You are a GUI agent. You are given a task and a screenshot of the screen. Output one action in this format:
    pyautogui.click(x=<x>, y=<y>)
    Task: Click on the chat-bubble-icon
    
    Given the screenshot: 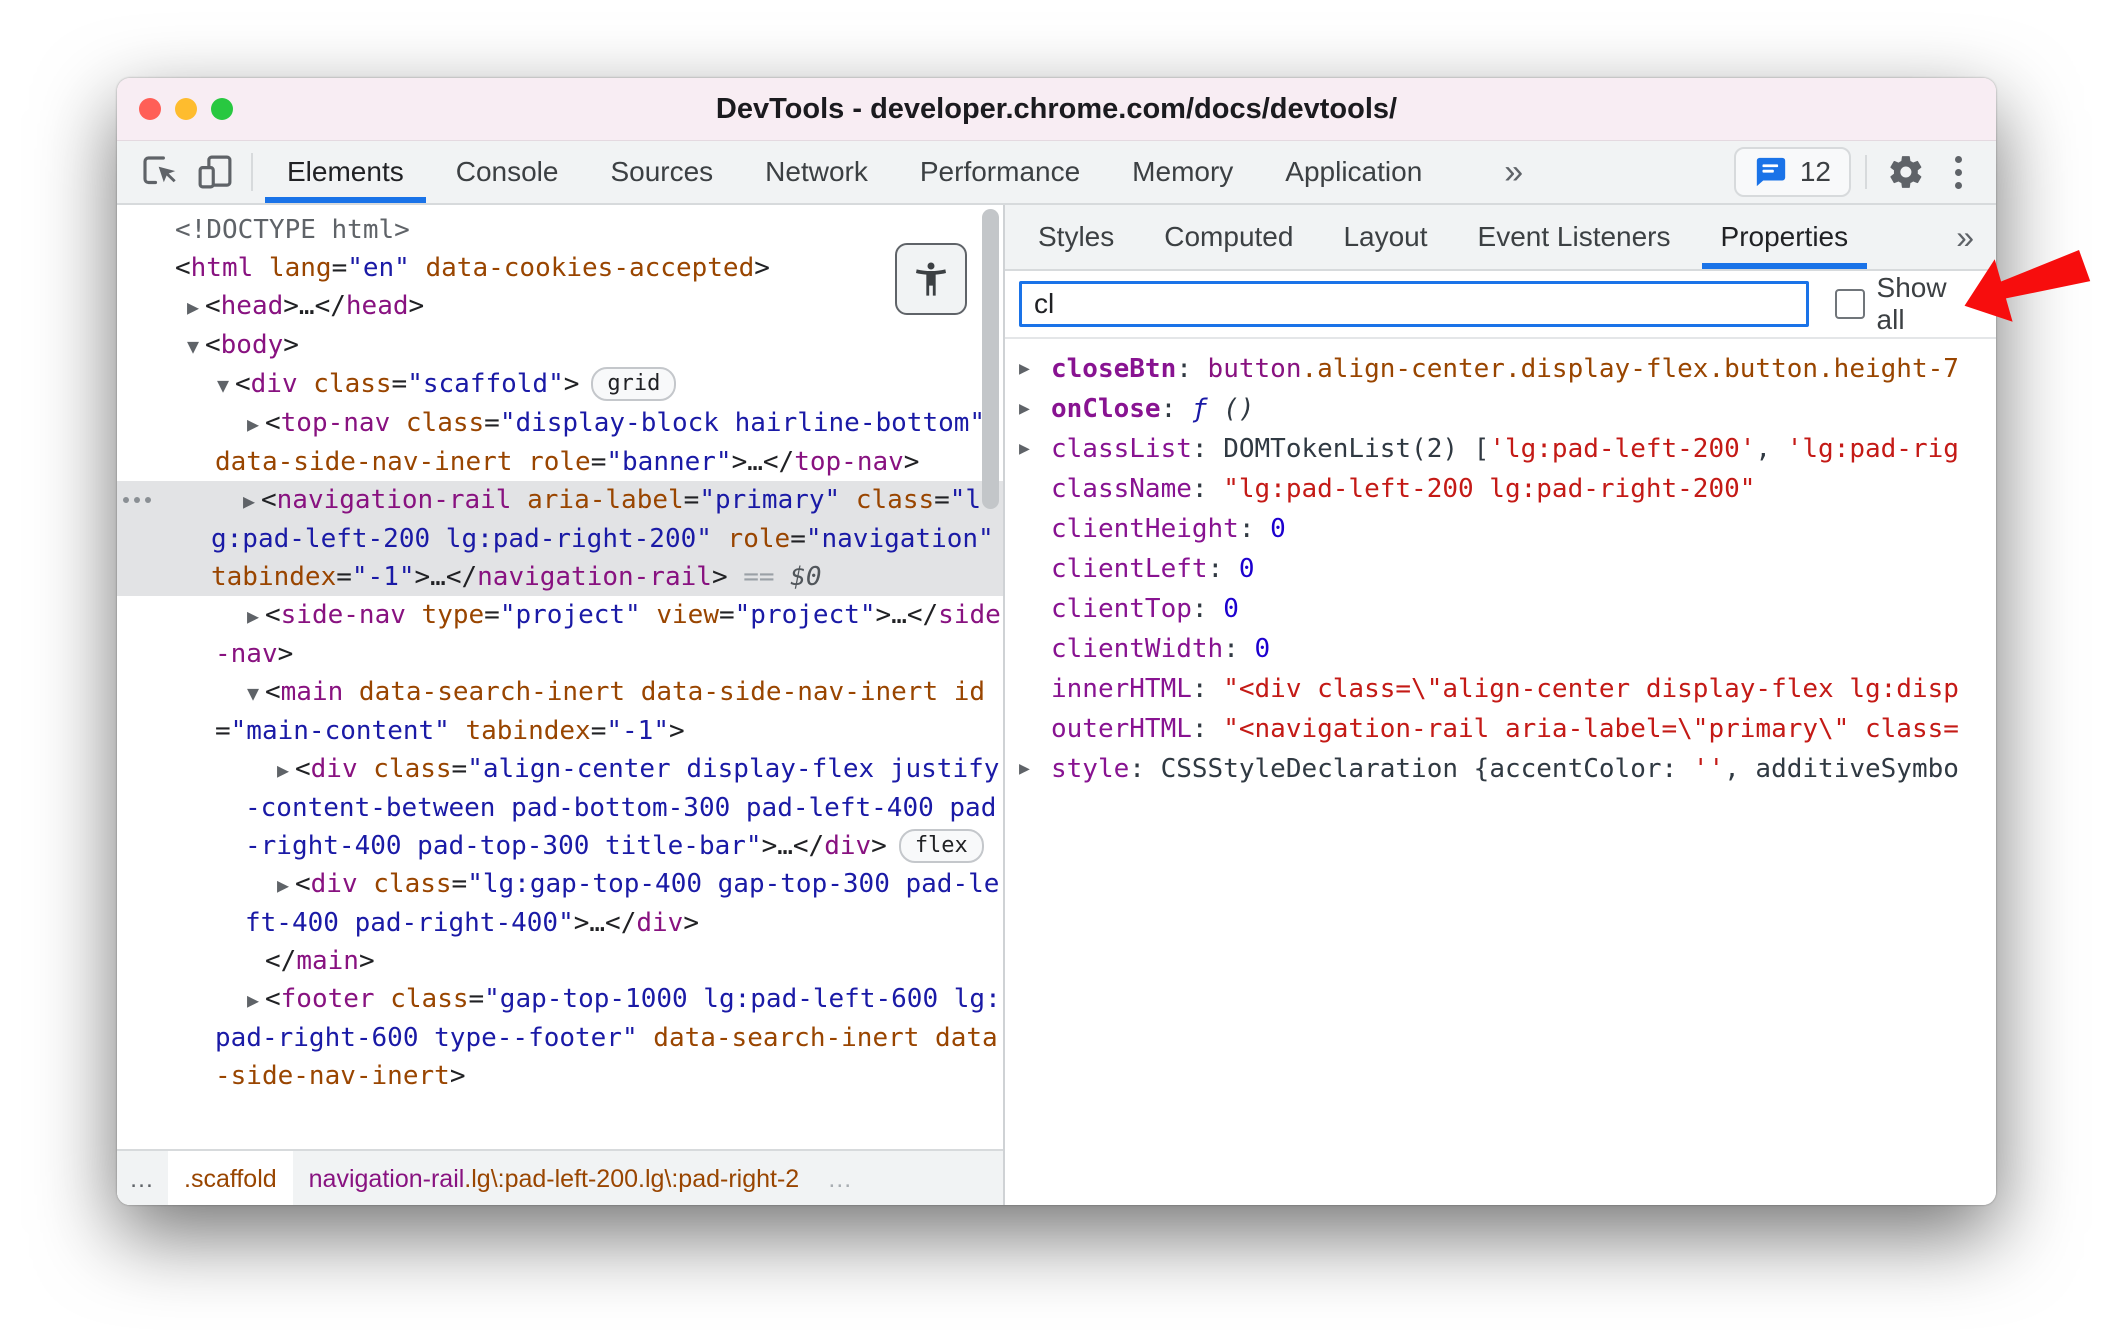 What is the action you would take?
    pyautogui.click(x=1771, y=172)
    